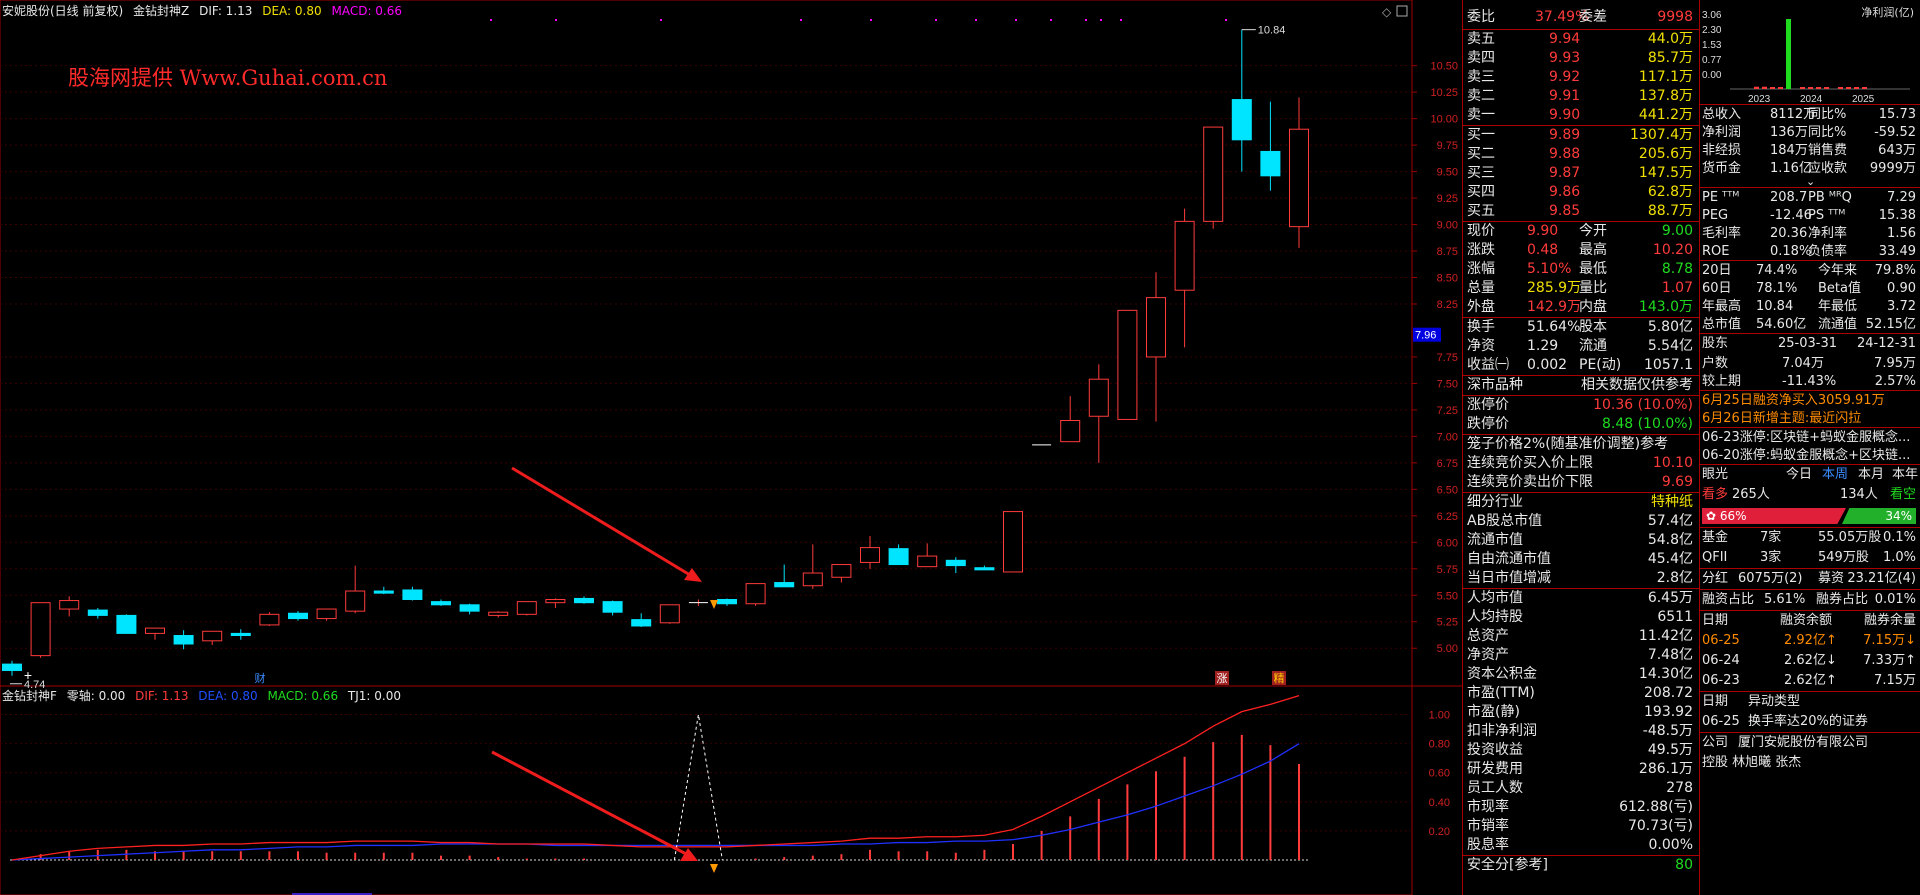  What do you see at coordinates (367, 11) in the screenshot?
I see `macd-value: MACD: 0.66` at bounding box center [367, 11].